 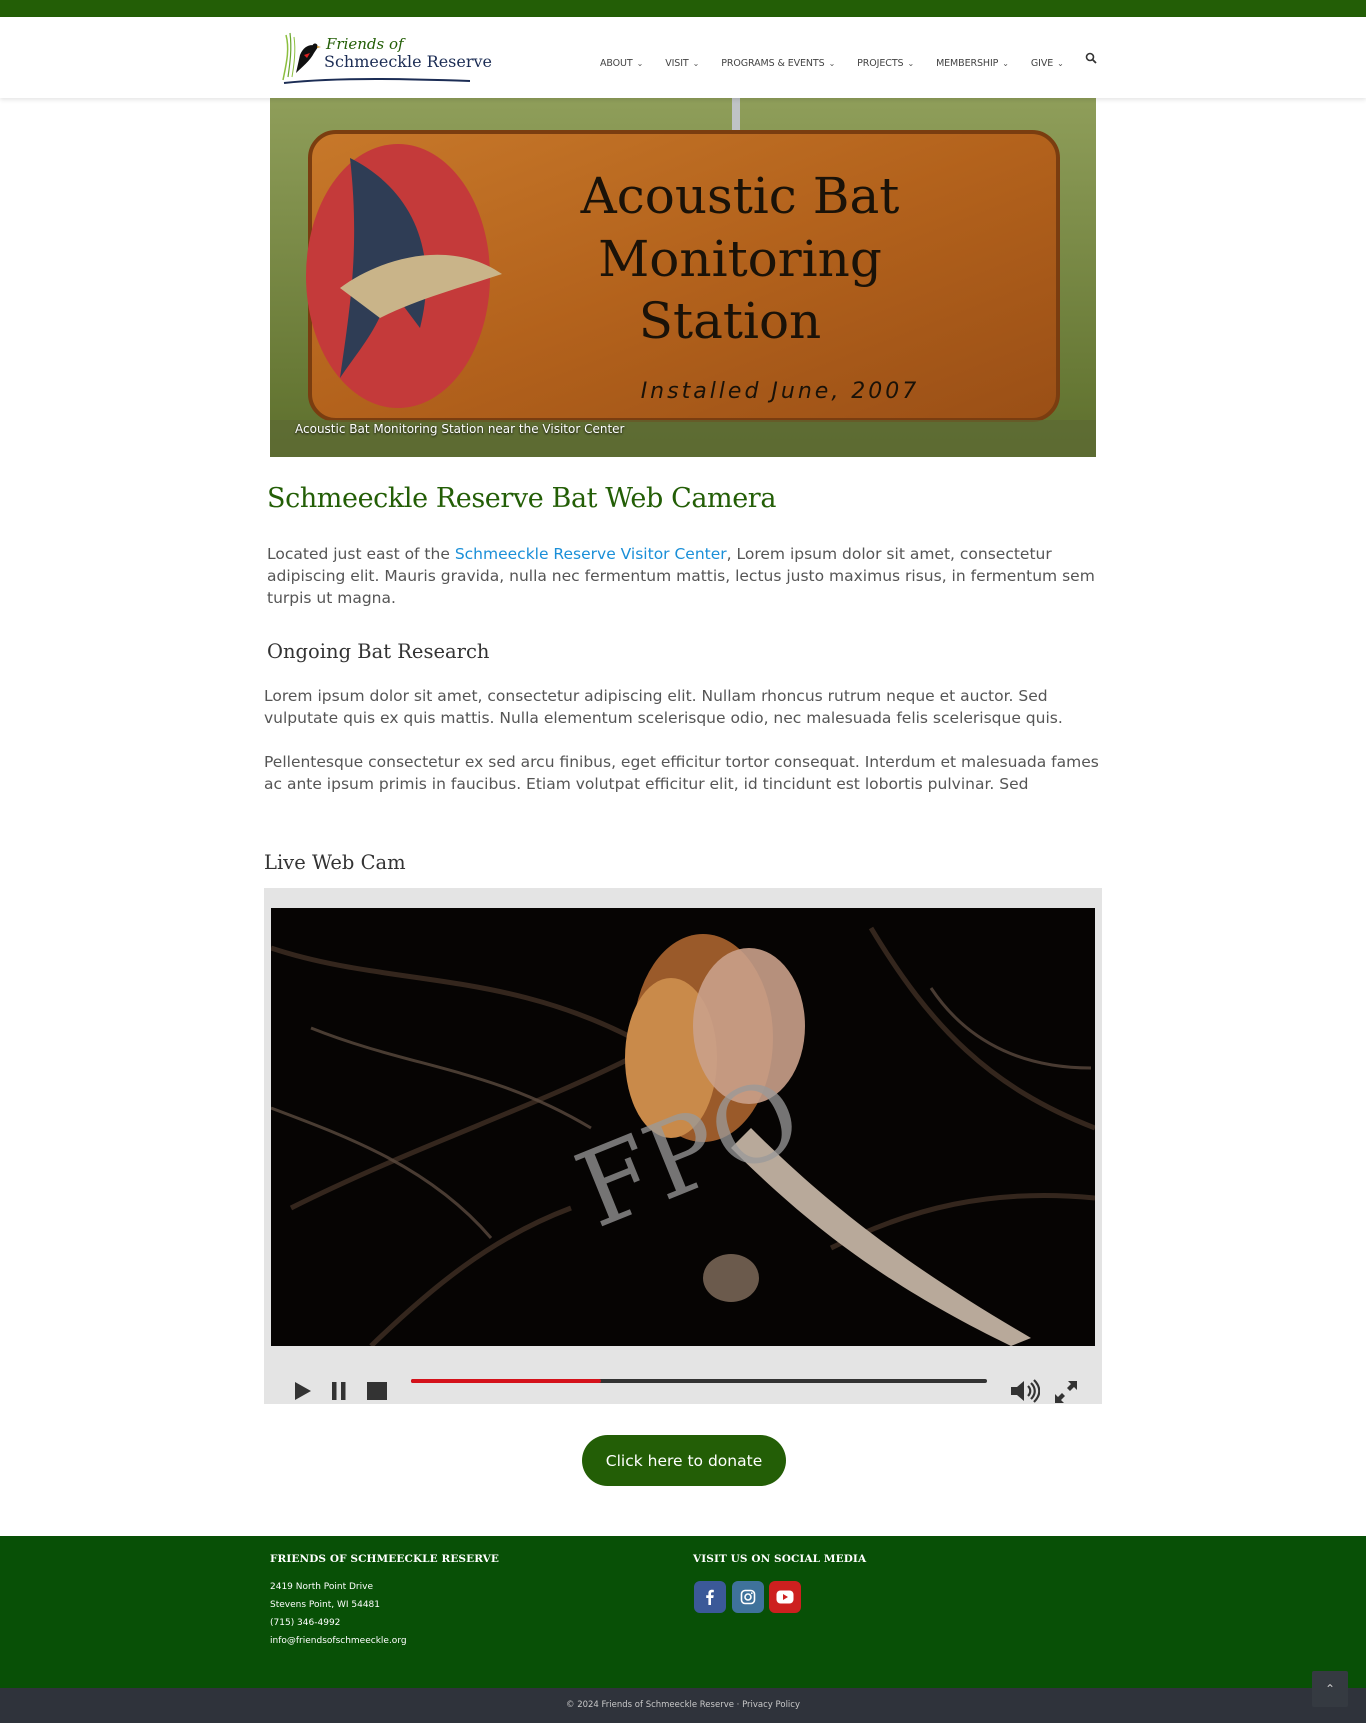 I want to click on nav-membership-label: MEMBERSHIP, so click(x=967, y=63).